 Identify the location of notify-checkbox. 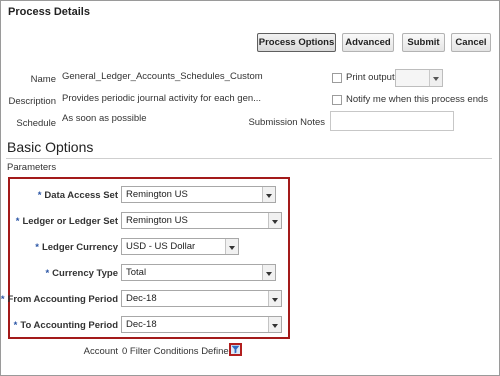
(337, 100).